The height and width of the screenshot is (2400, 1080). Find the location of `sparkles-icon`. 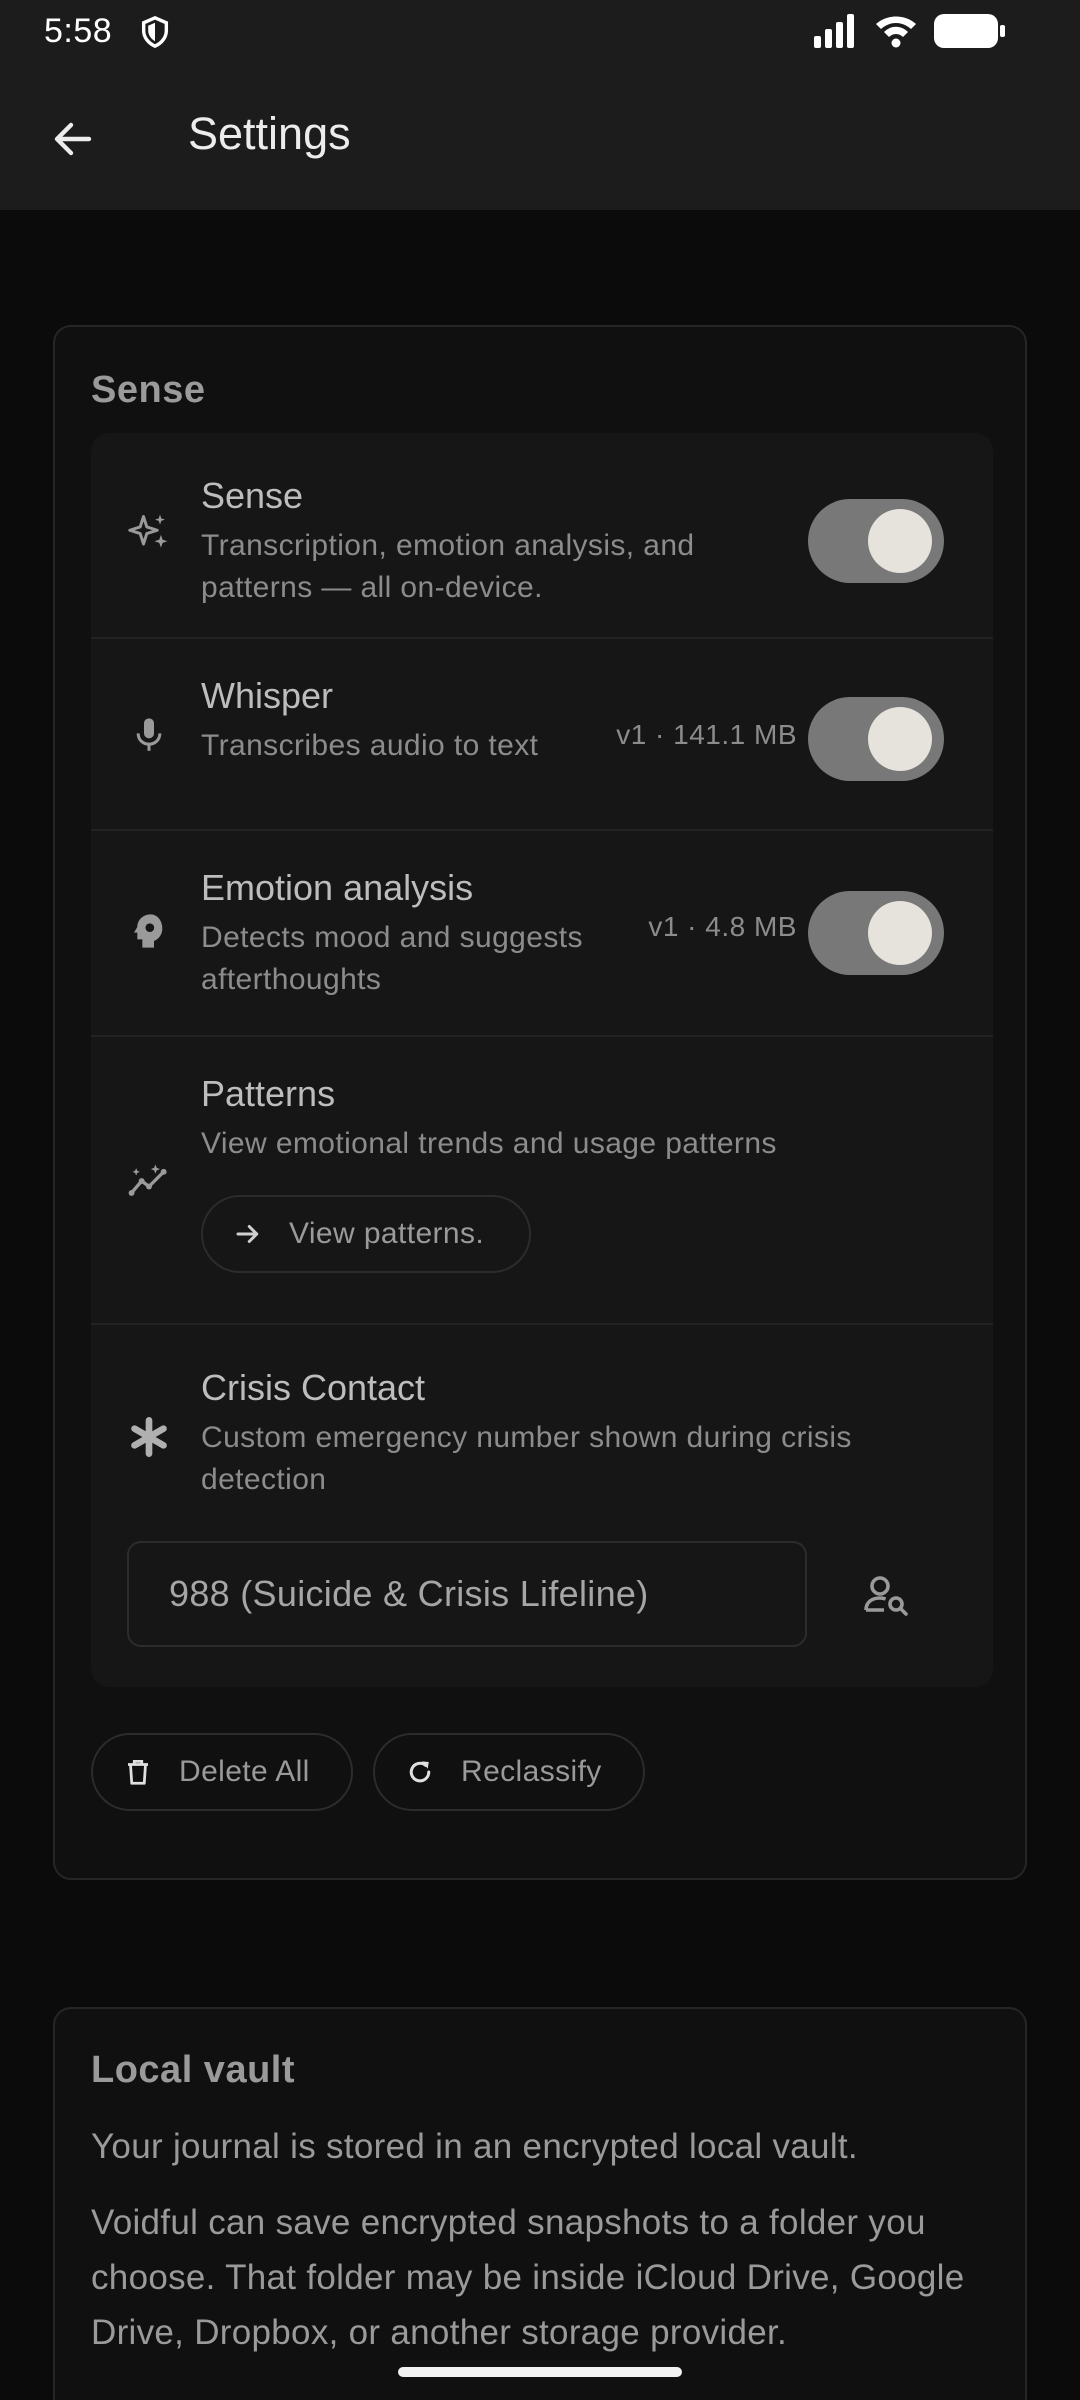

sparkles-icon is located at coordinates (149, 533).